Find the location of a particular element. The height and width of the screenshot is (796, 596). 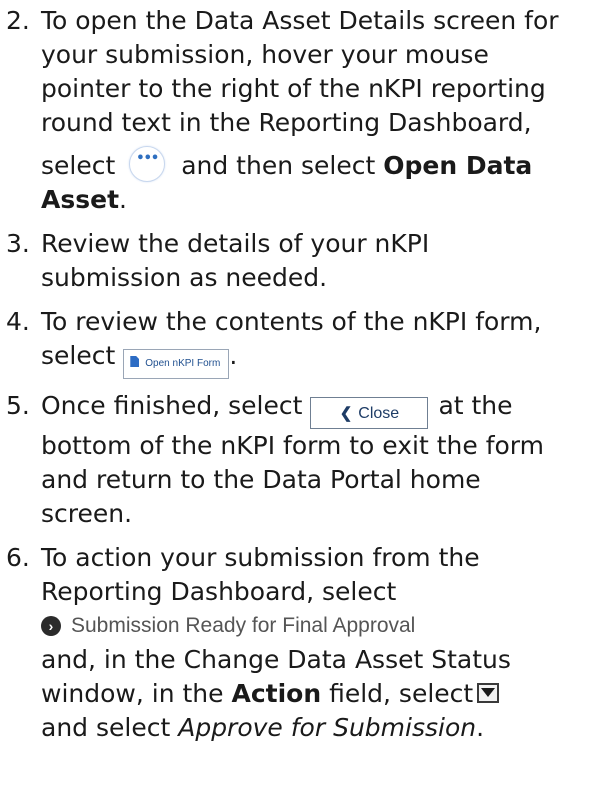

submission-ready-link: › Submission Ready for Final Approval is located at coordinates (318, 626).